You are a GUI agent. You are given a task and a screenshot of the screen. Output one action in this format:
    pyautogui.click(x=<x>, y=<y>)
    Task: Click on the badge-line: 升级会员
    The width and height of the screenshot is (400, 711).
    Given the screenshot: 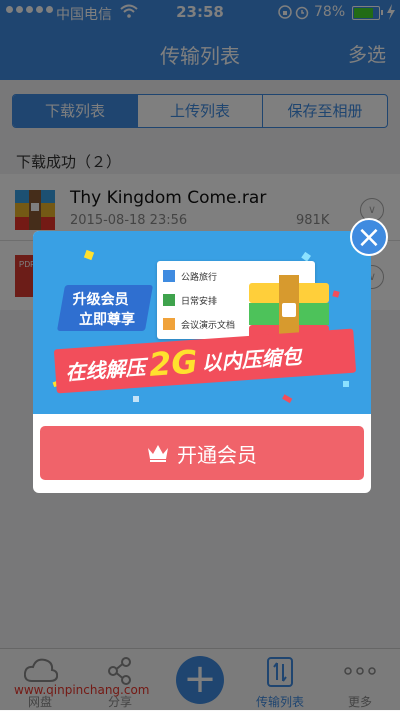 What is the action you would take?
    pyautogui.click(x=100, y=300)
    